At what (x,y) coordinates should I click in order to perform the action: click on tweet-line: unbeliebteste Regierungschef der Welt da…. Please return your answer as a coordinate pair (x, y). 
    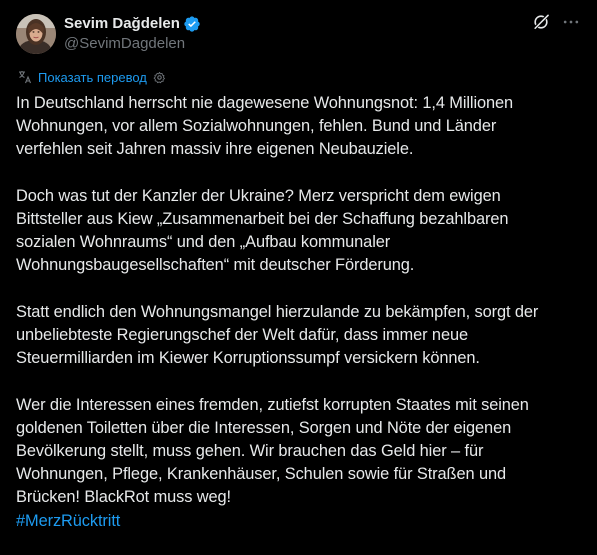
    Looking at the image, I should click on (242, 335).